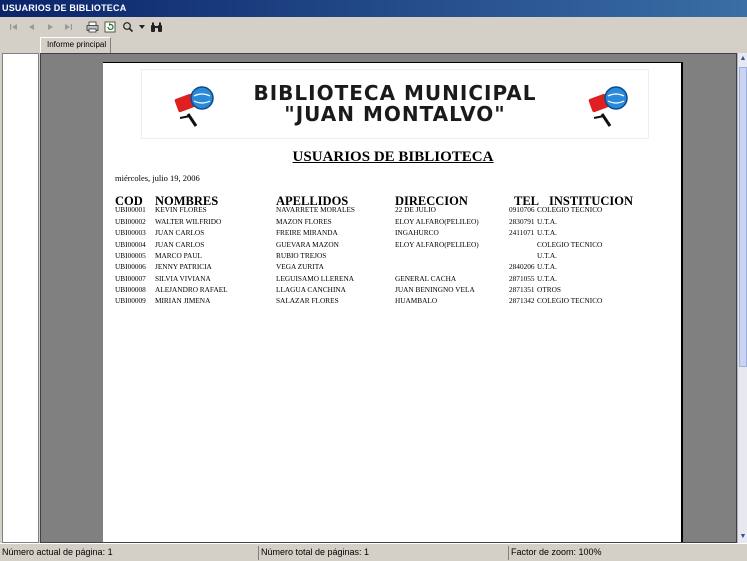  What do you see at coordinates (20, 298) in the screenshot?
I see `group-tree-pane` at bounding box center [20, 298].